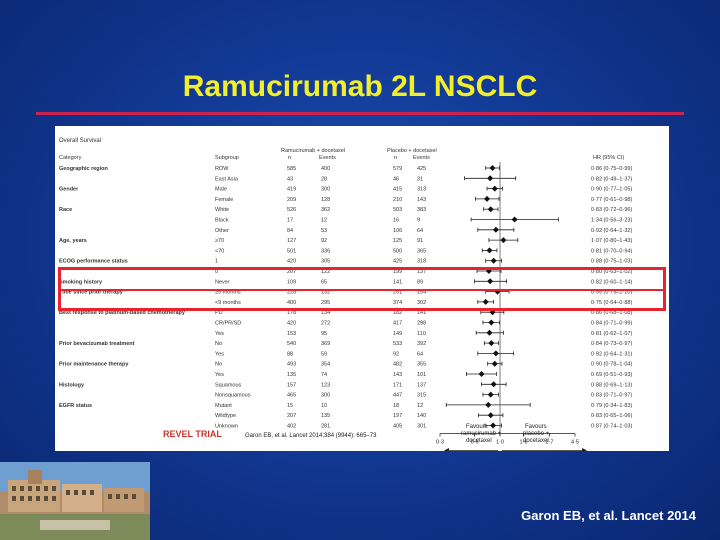 The height and width of the screenshot is (540, 720). I want to click on row-n1: 526, so click(291, 210).